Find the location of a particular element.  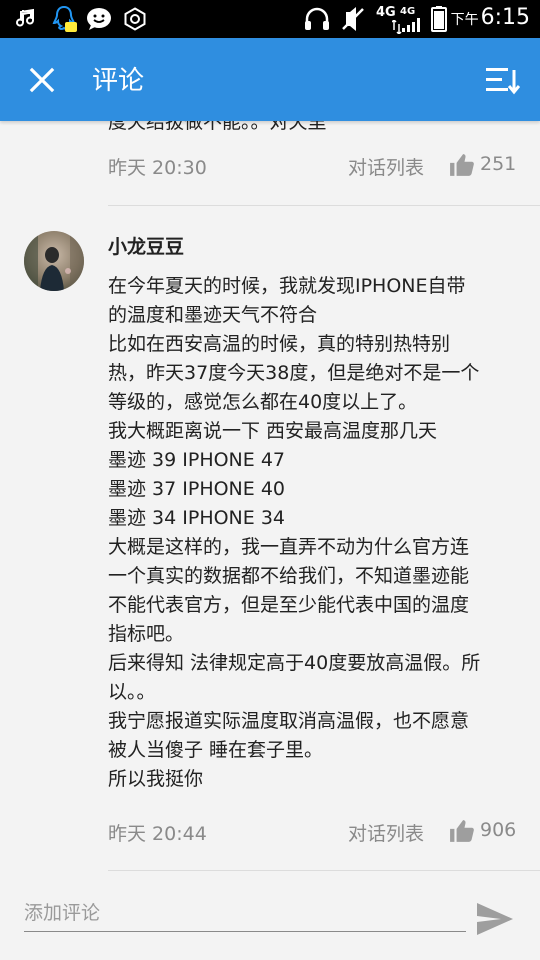

settings-hex-icon is located at coordinates (135, 19).